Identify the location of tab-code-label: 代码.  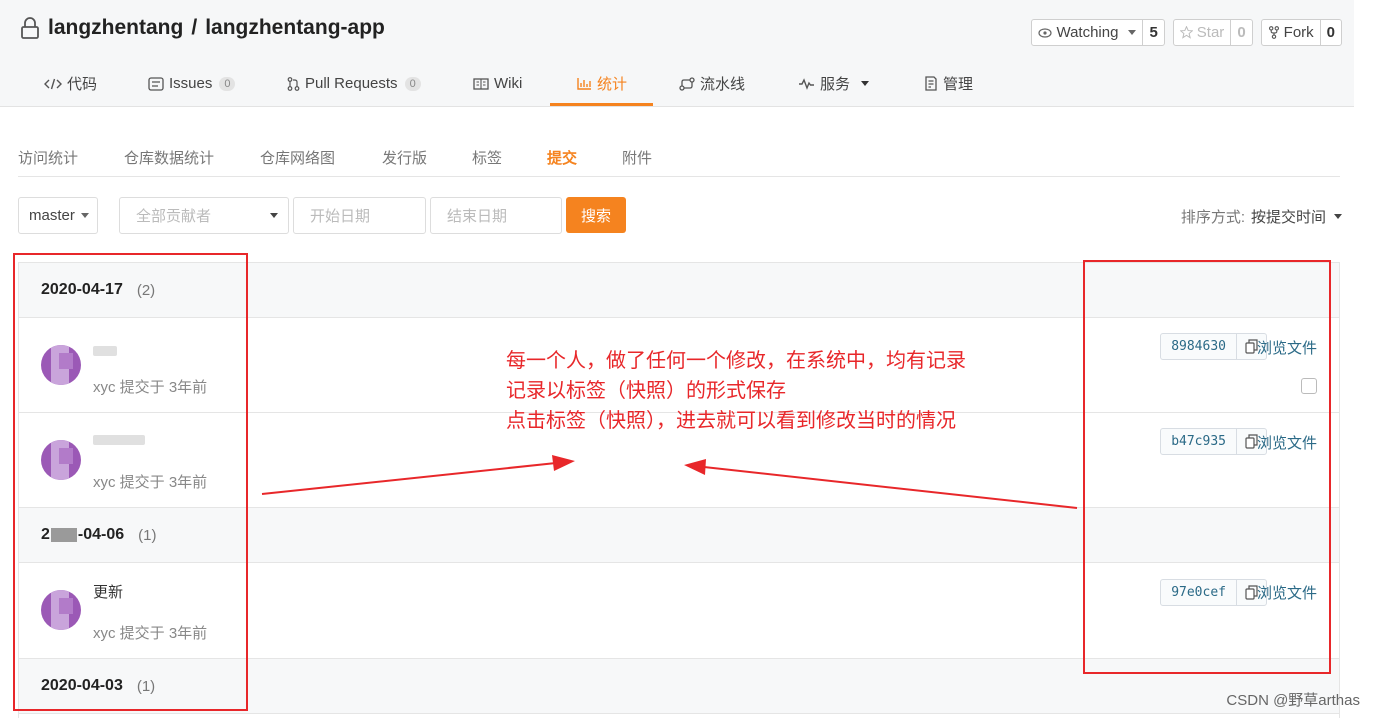
(82, 84).